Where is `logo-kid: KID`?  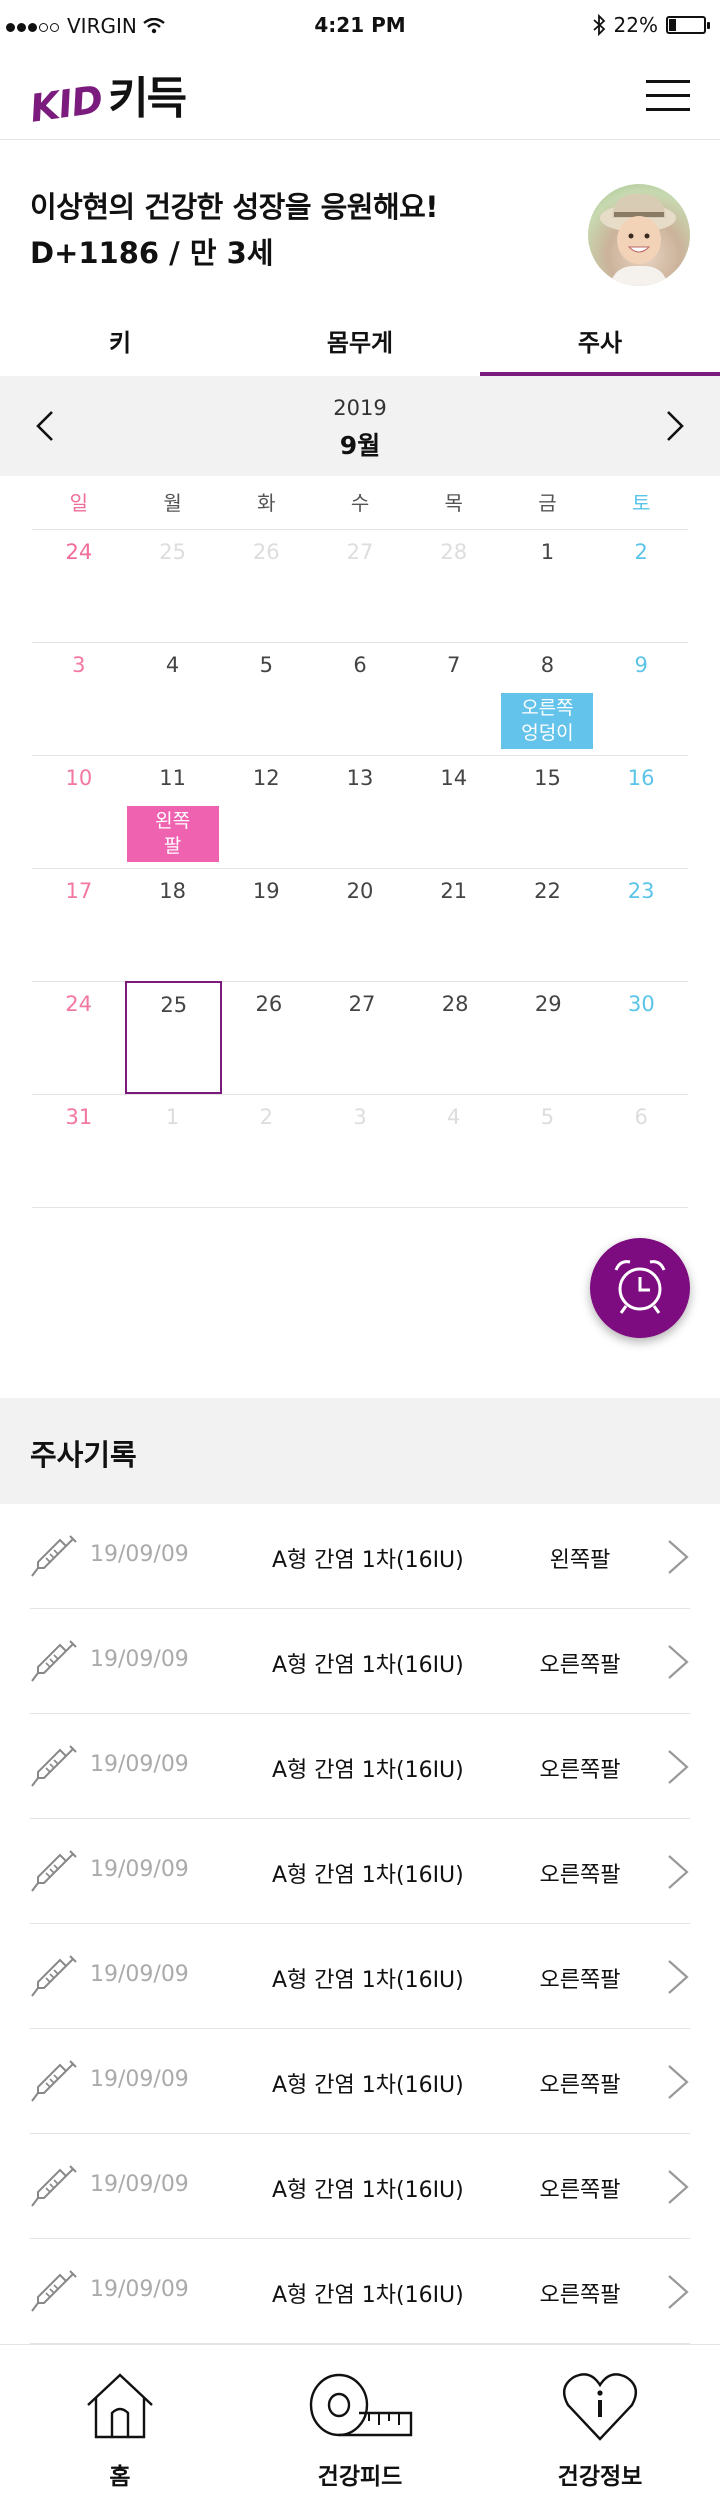
logo-kid: KID is located at coordinates (66, 104).